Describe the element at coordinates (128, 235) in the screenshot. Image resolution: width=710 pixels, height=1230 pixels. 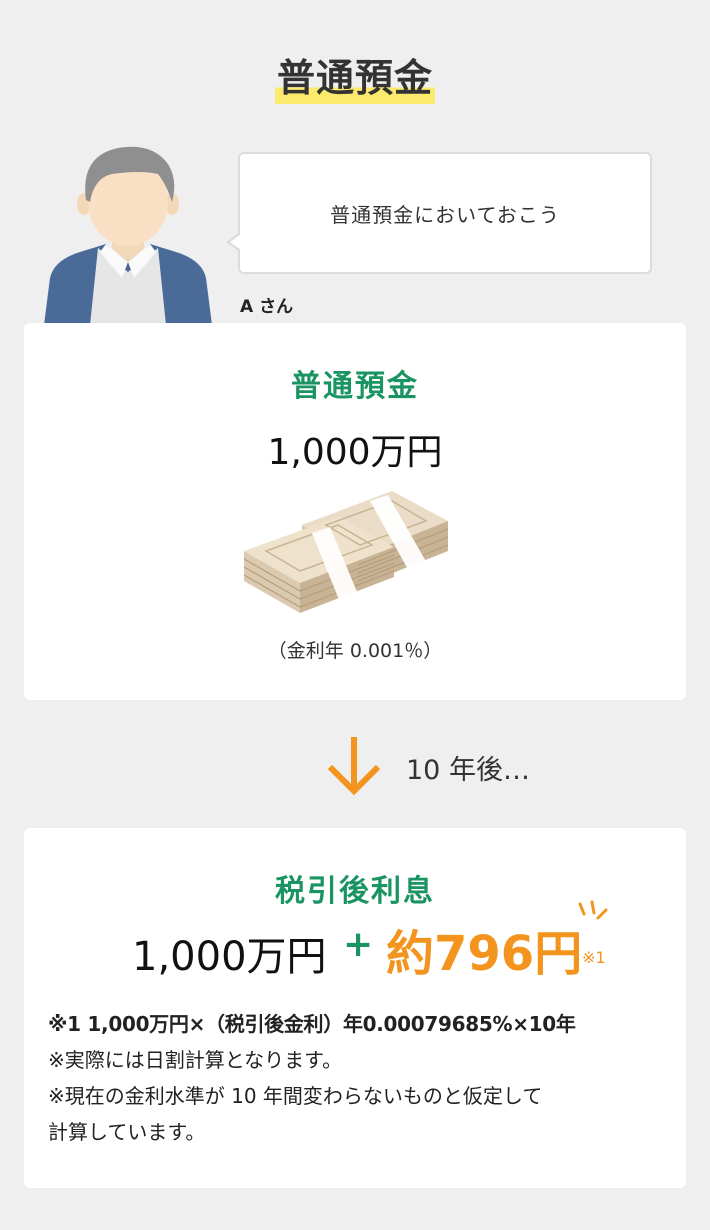
I see `person-avatar` at that location.